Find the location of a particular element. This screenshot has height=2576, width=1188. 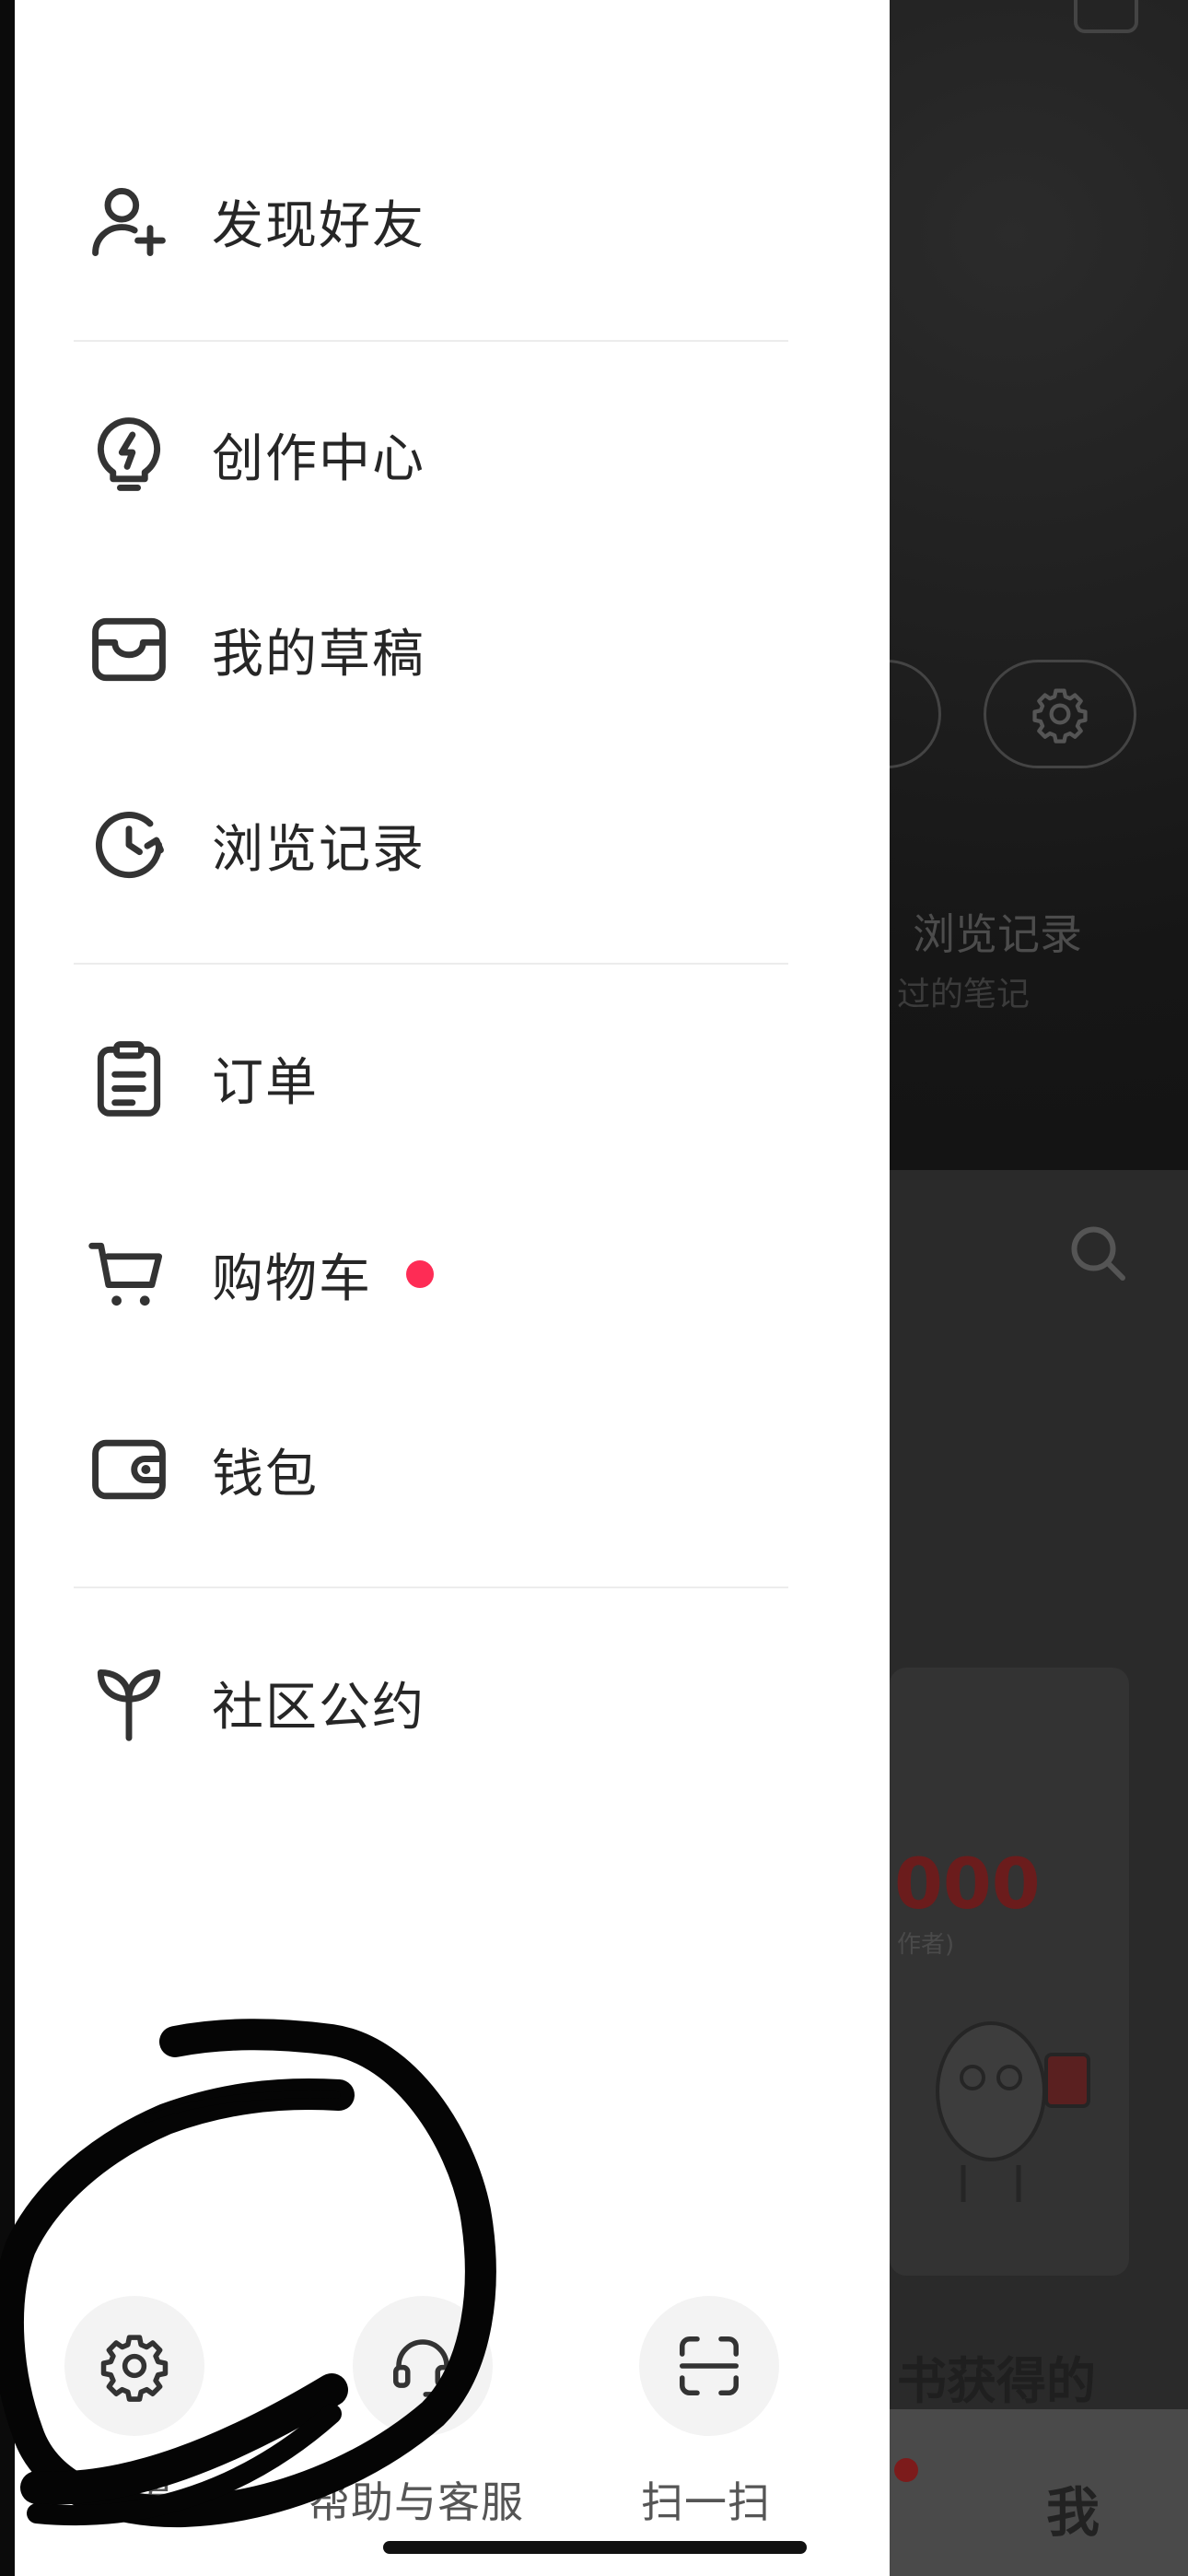

menu-item-browsing-history: 浏览记录 is located at coordinates (452, 845).